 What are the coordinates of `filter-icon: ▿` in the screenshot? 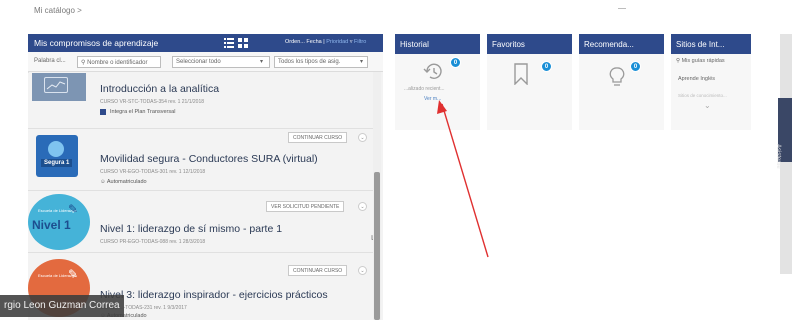 It's located at (351, 42).